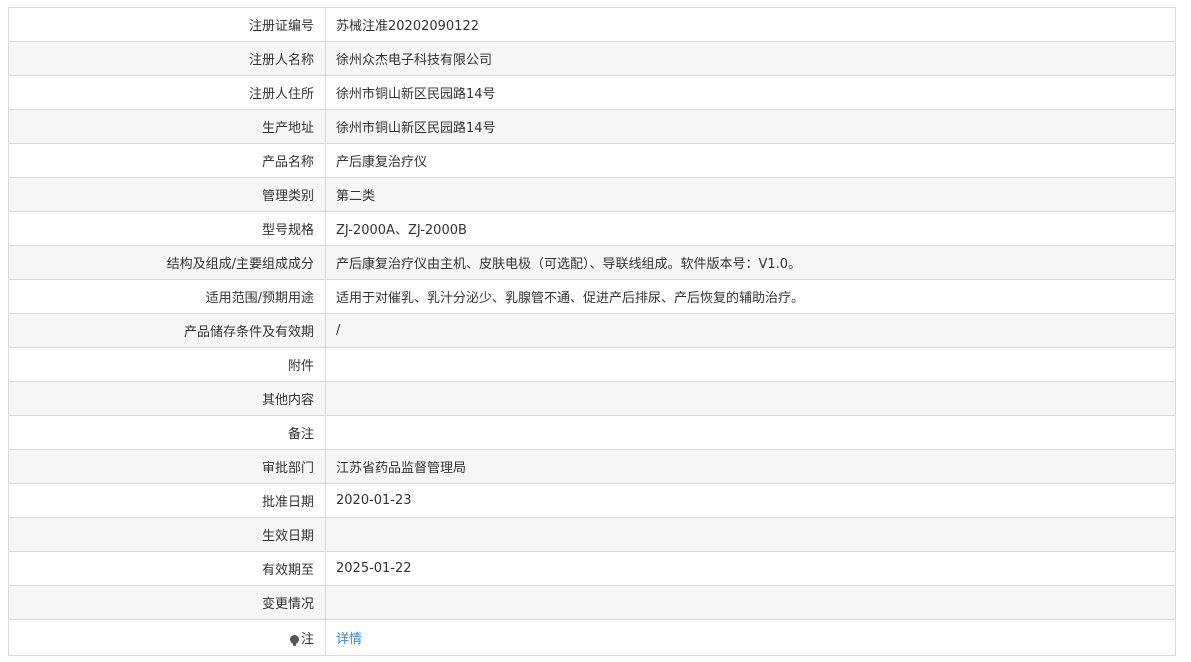  I want to click on row-other-content: 其他内容, so click(592, 398).